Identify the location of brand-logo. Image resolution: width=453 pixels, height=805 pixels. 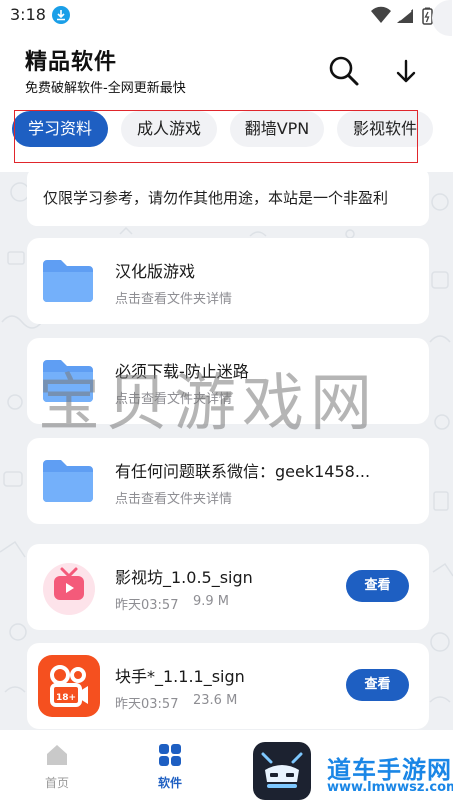
(282, 771).